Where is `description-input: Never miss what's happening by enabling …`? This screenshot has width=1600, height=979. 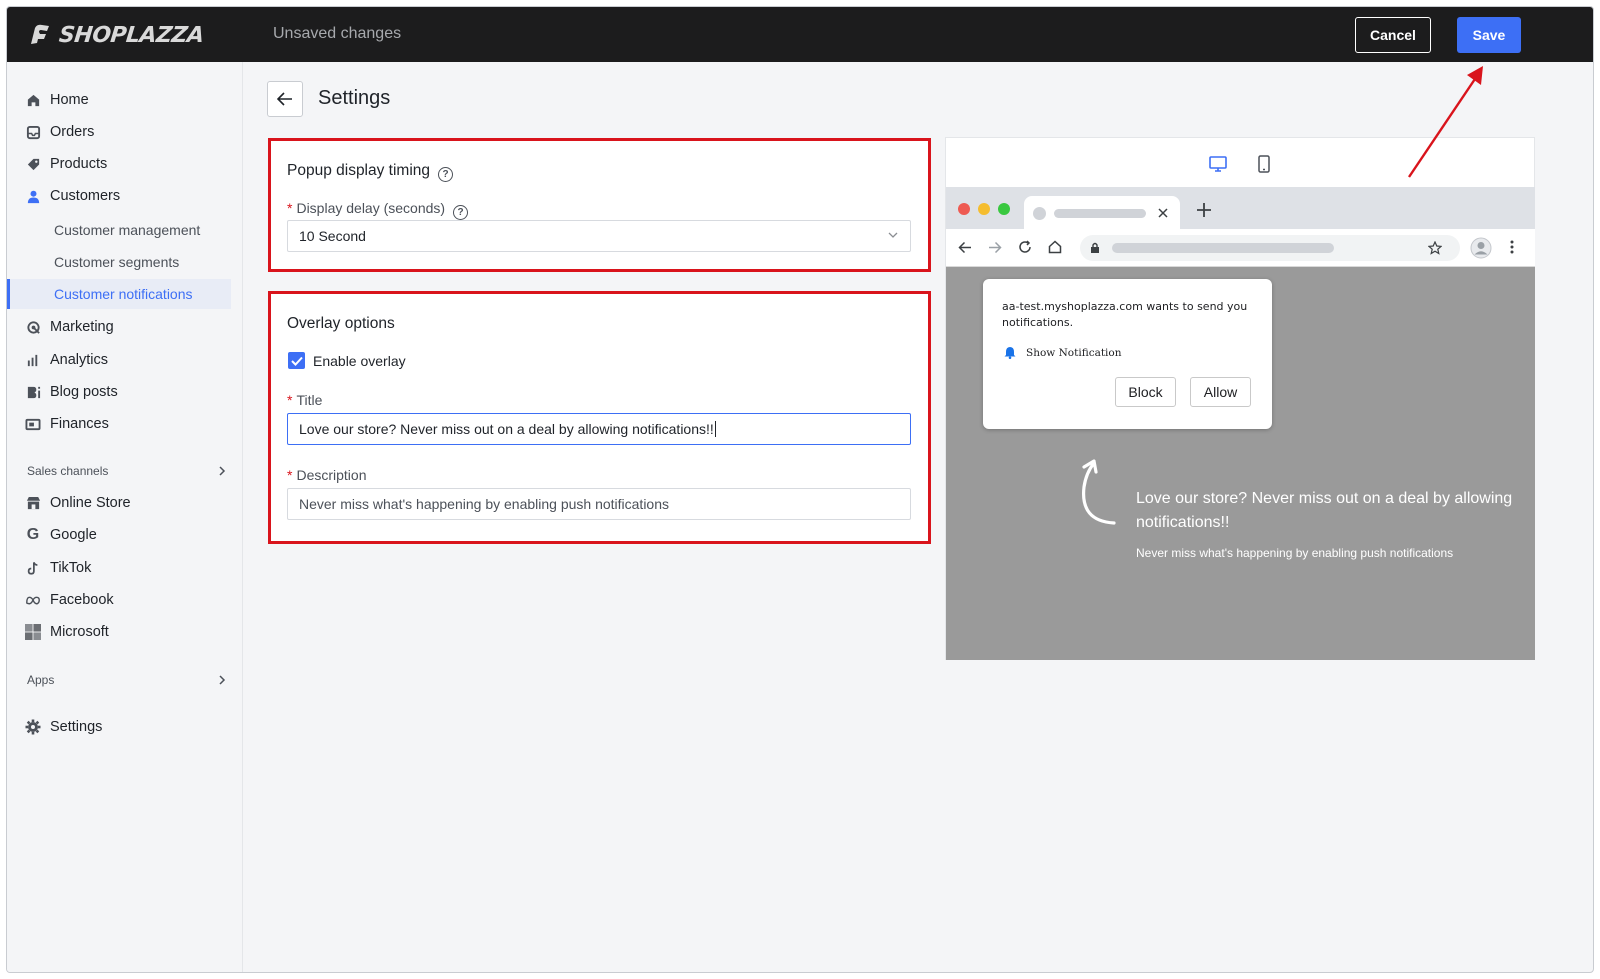 description-input: Never miss what's happening by enabling … is located at coordinates (599, 504).